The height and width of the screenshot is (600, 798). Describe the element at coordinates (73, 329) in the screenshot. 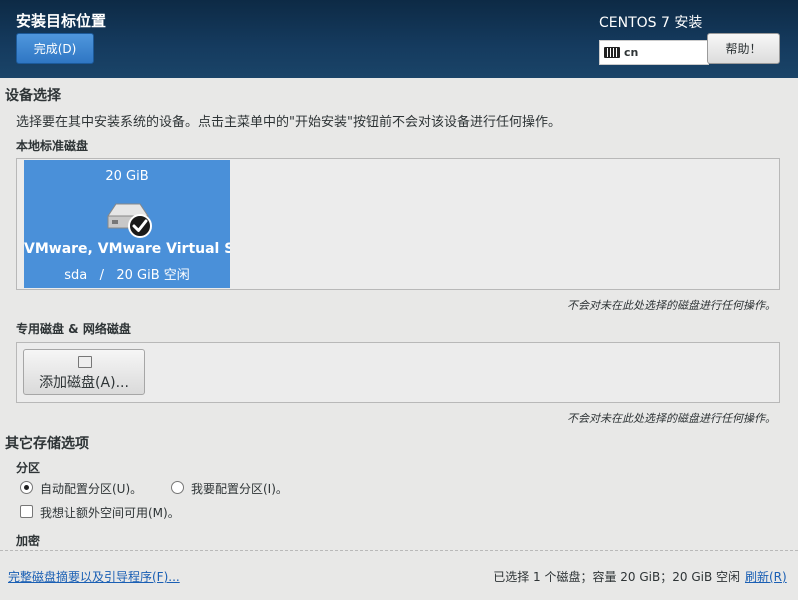

I see `special-disks-label: 专用磁盘 & 网络磁盘` at that location.